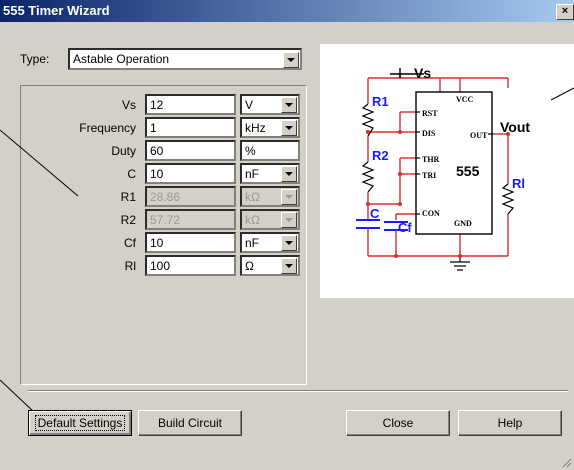 The height and width of the screenshot is (470, 574). I want to click on help-button: Help, so click(510, 423).